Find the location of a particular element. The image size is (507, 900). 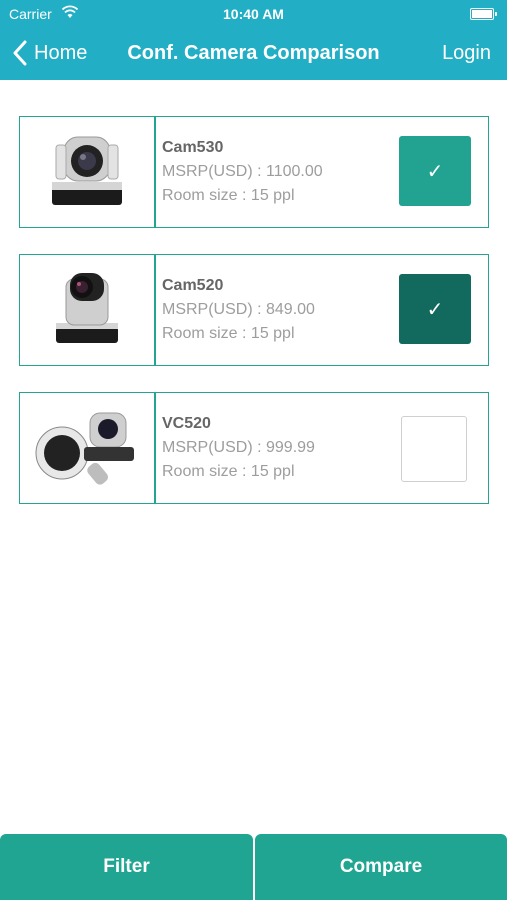

login-button: Login is located at coordinates (466, 53).